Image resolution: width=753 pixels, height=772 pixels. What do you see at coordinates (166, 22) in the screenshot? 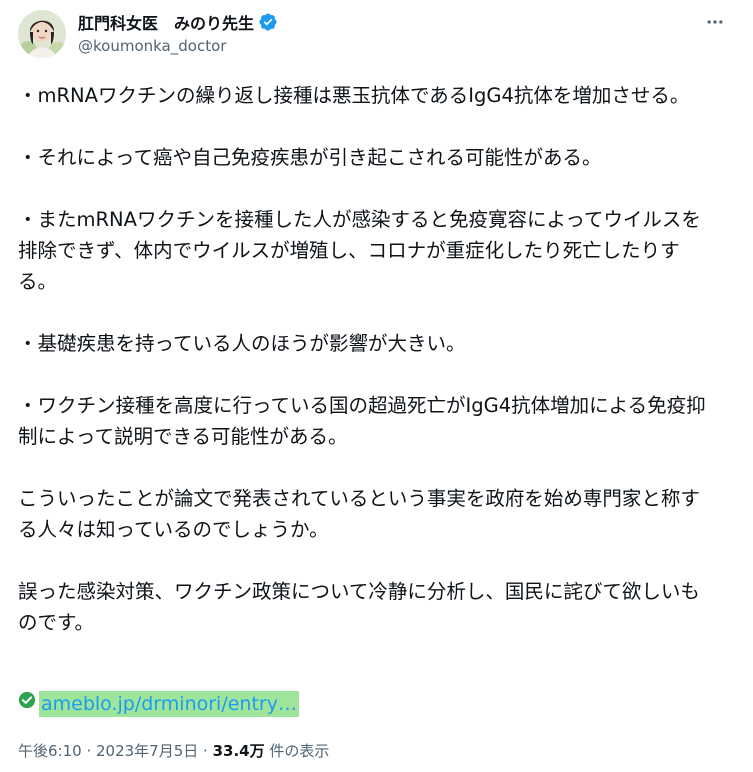
I see `display-name: 肛門科女医 みのり先生` at bounding box center [166, 22].